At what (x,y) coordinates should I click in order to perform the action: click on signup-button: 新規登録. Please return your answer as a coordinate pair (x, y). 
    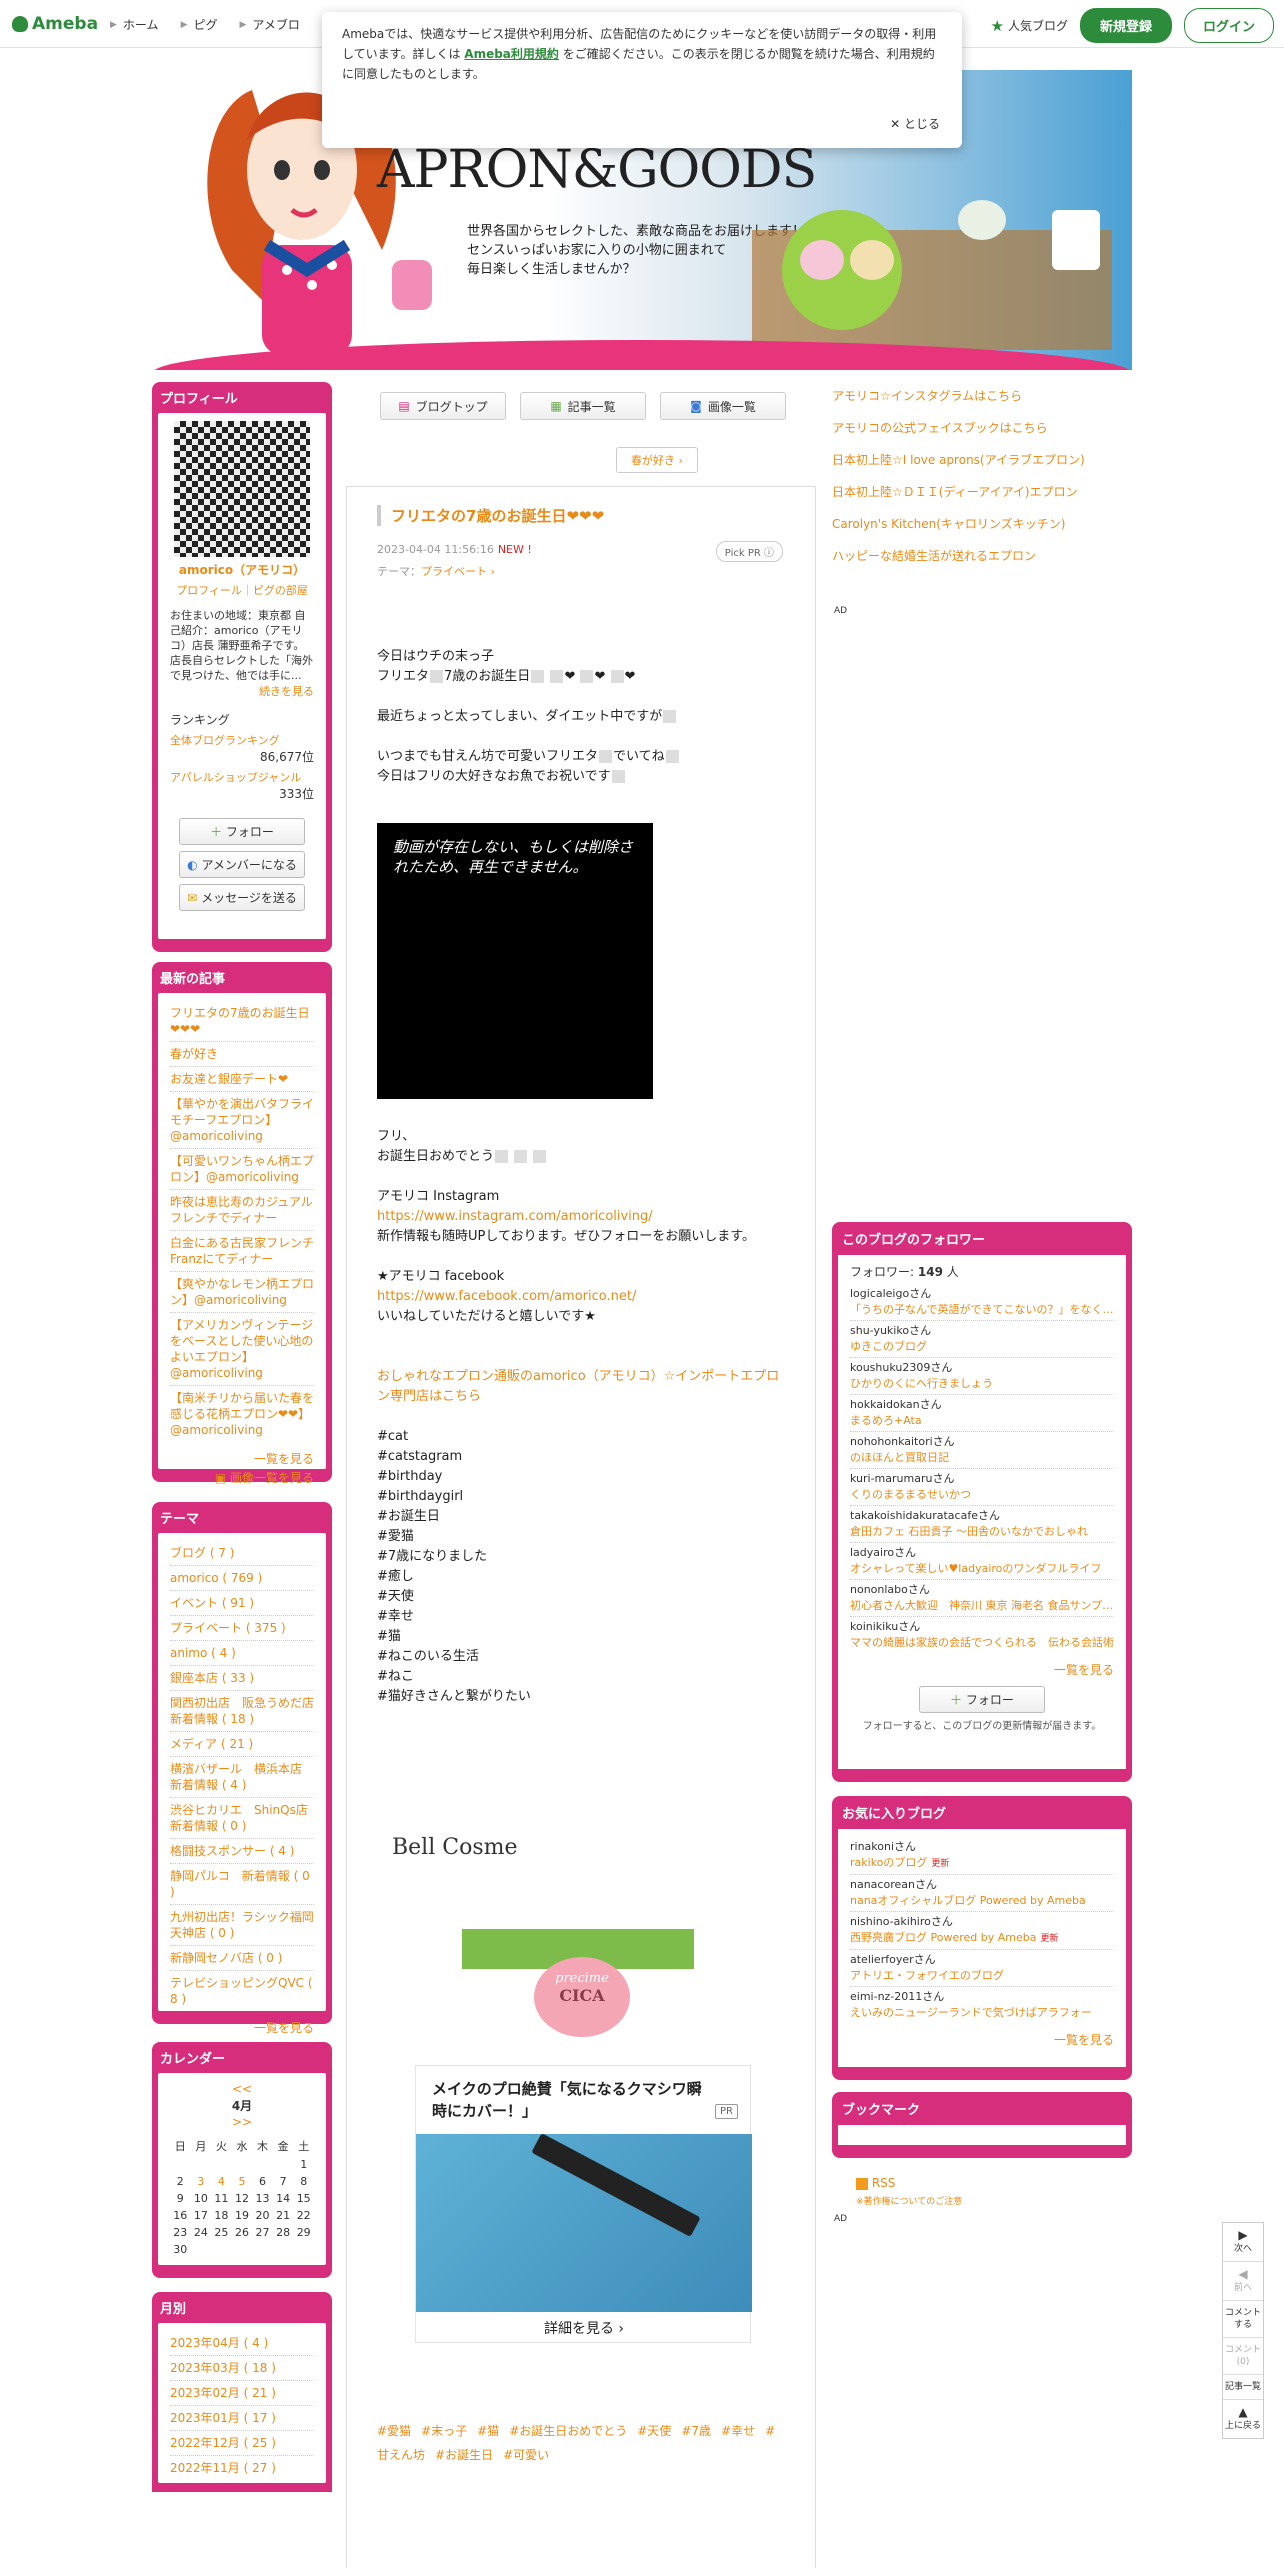
    Looking at the image, I should click on (1125, 25).